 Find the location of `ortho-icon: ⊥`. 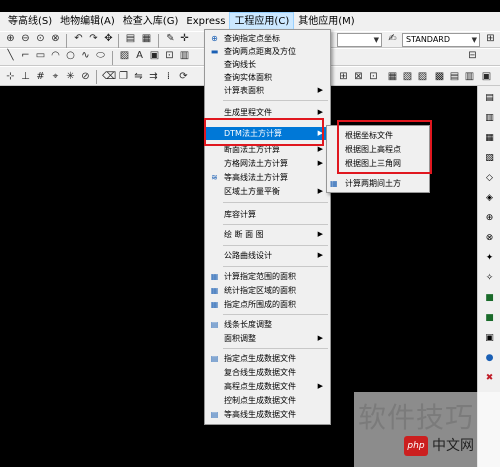

ortho-icon: ⊥ is located at coordinates (25, 76).